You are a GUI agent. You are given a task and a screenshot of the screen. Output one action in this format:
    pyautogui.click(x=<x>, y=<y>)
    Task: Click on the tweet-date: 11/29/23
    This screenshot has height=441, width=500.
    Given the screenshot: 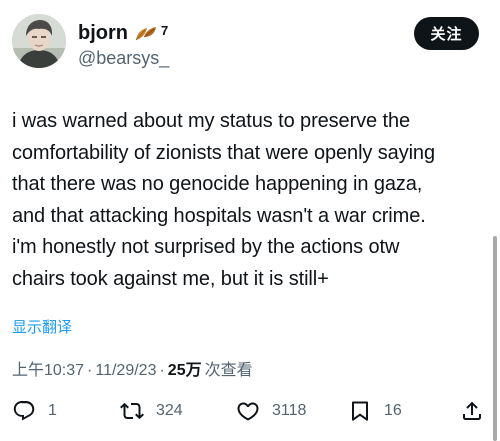 What is the action you would take?
    pyautogui.click(x=125, y=371)
    